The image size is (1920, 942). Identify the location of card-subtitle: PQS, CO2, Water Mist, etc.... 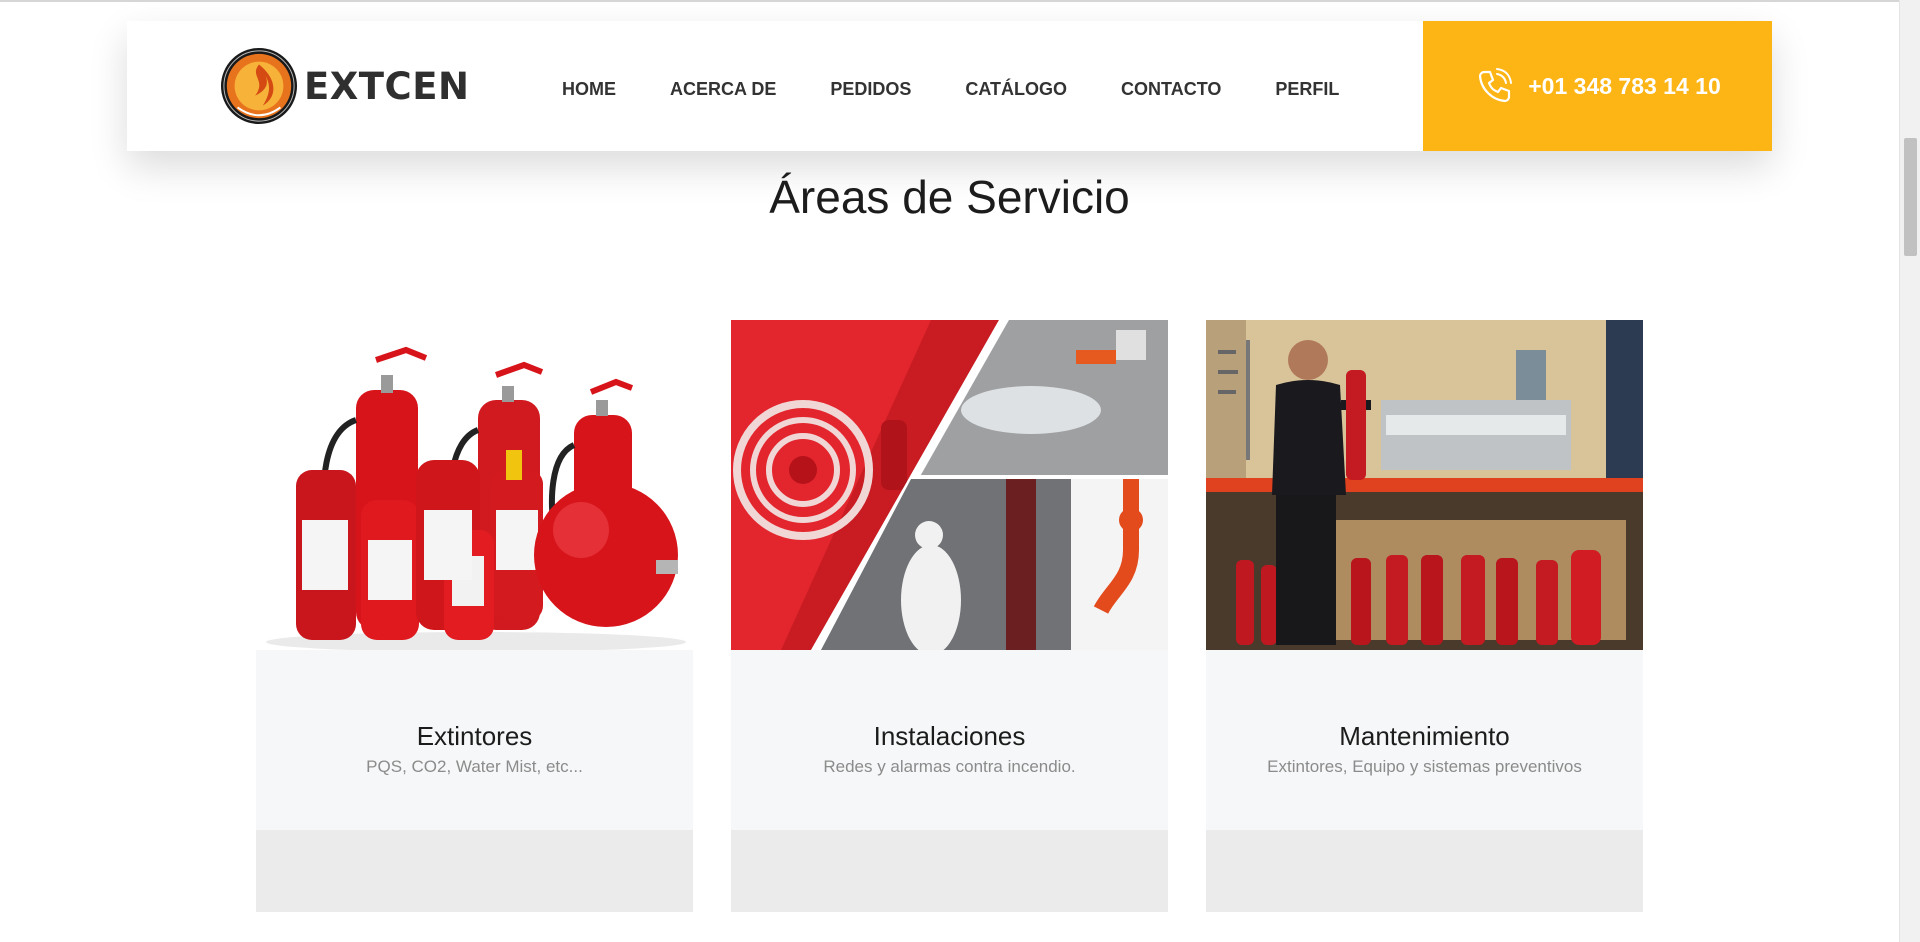
(474, 766).